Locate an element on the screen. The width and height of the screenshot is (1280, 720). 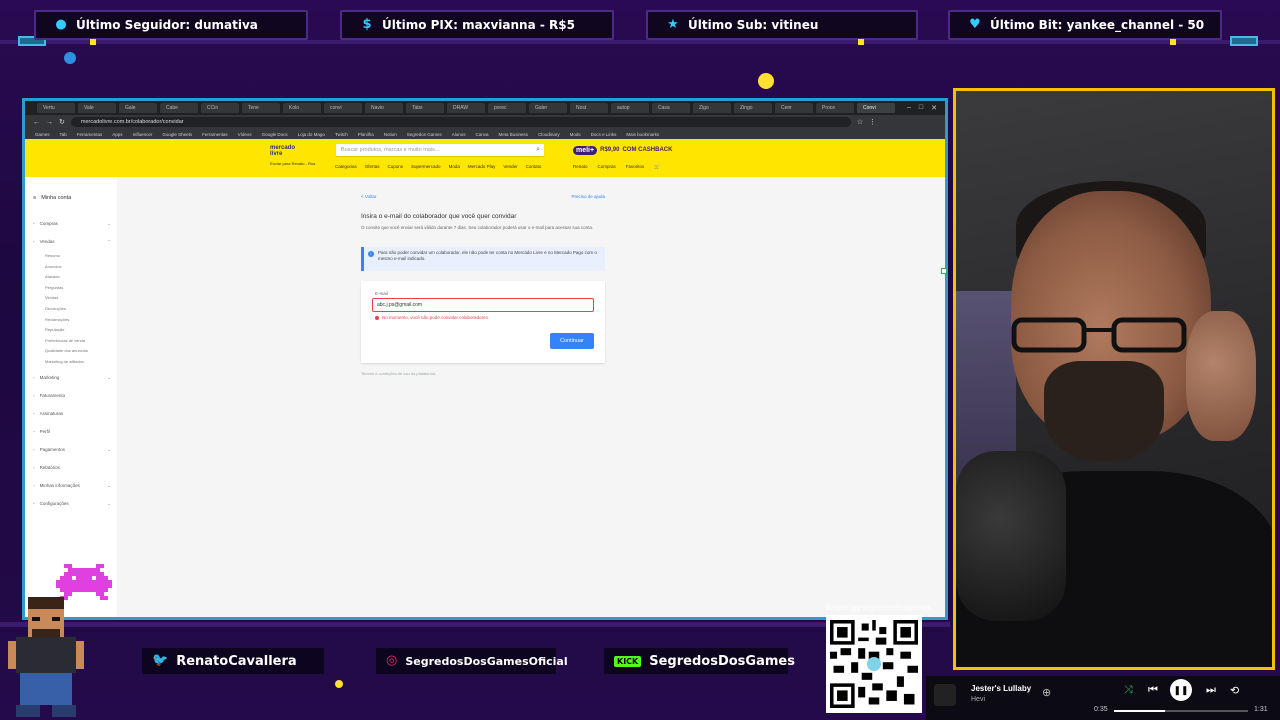
close-icon: ✕ is located at coordinates (934, 108).